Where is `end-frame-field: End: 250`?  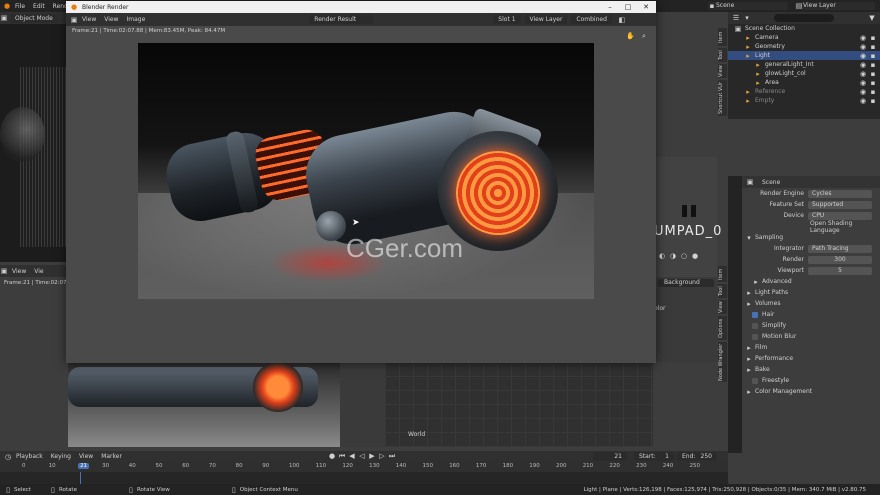 end-frame-field: End: 250 is located at coordinates (697, 456).